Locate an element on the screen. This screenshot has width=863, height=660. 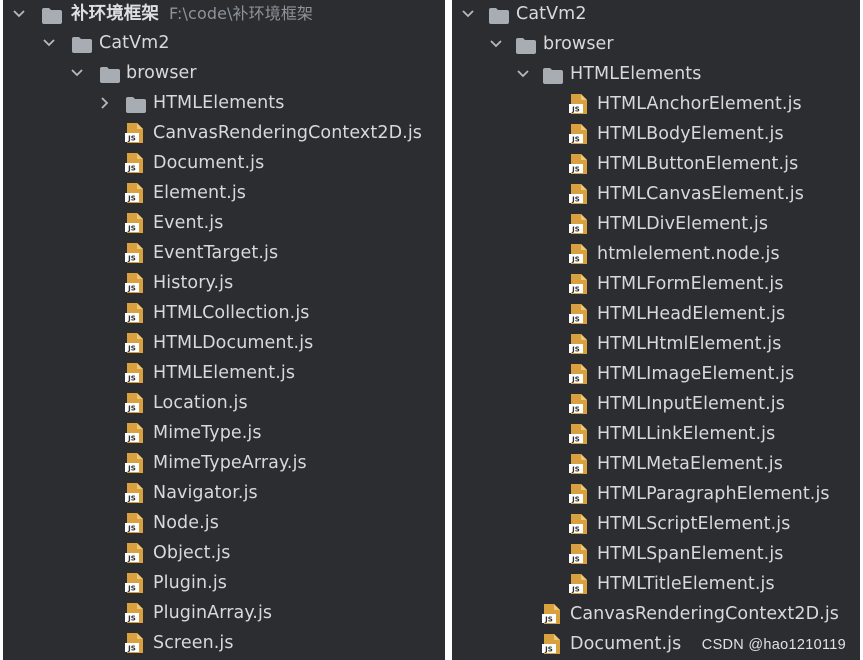
file-row: JS Screen.js is located at coordinates (224, 643).